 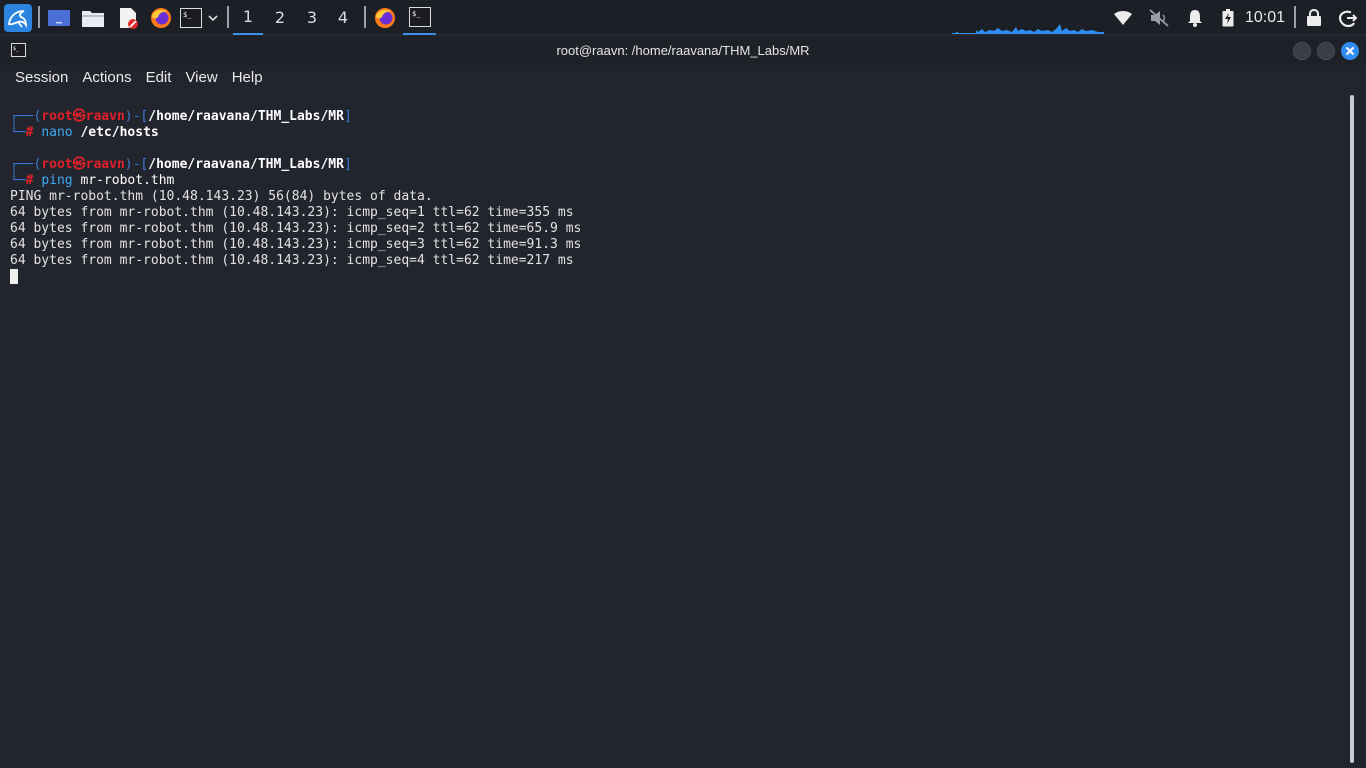 I want to click on menu-view: View, so click(x=201, y=78).